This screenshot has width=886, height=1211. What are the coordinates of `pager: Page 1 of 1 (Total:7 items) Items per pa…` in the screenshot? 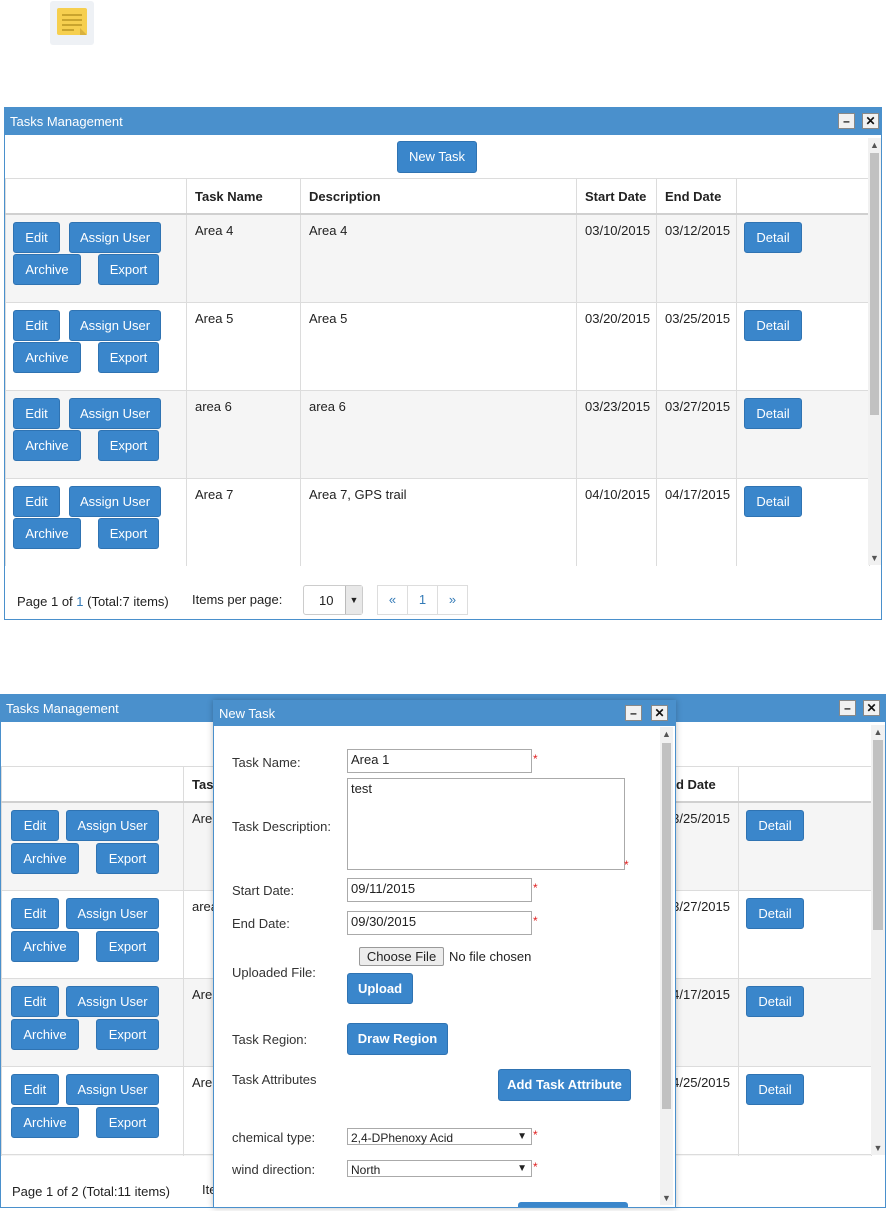 It's located at (443, 592).